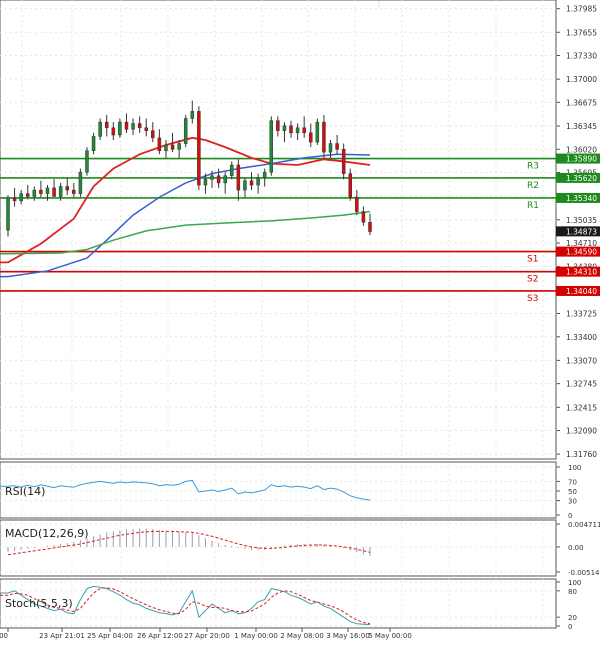 The width and height of the screenshot is (600, 645). What do you see at coordinates (581, 126) in the screenshot?
I see `y-tick-label: 1.36345` at bounding box center [581, 126].